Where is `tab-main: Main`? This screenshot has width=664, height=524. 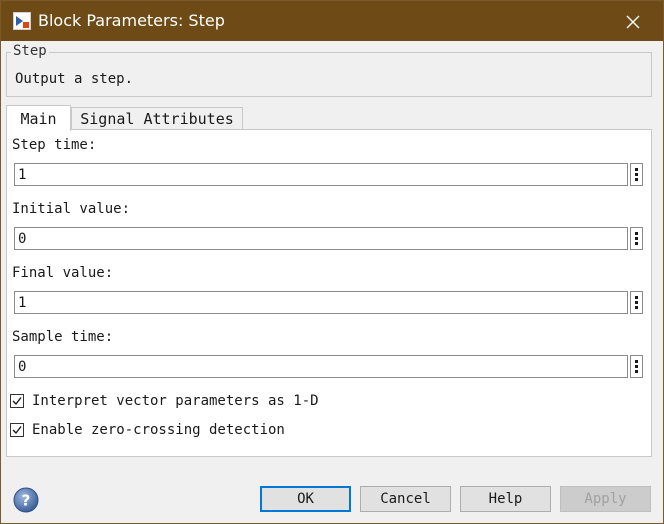 tab-main: Main is located at coordinates (38, 118).